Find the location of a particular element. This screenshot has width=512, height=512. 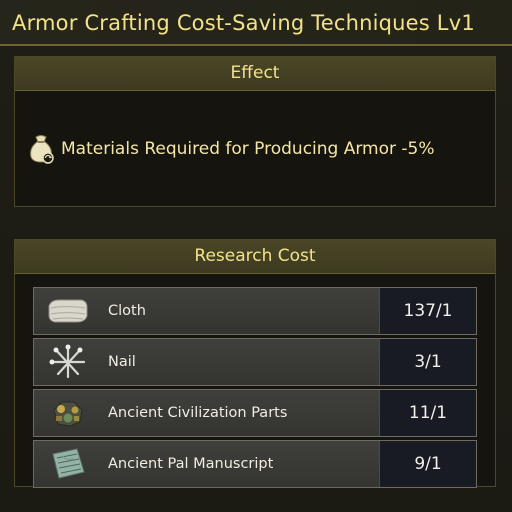

material-bag-icon is located at coordinates (41, 149).